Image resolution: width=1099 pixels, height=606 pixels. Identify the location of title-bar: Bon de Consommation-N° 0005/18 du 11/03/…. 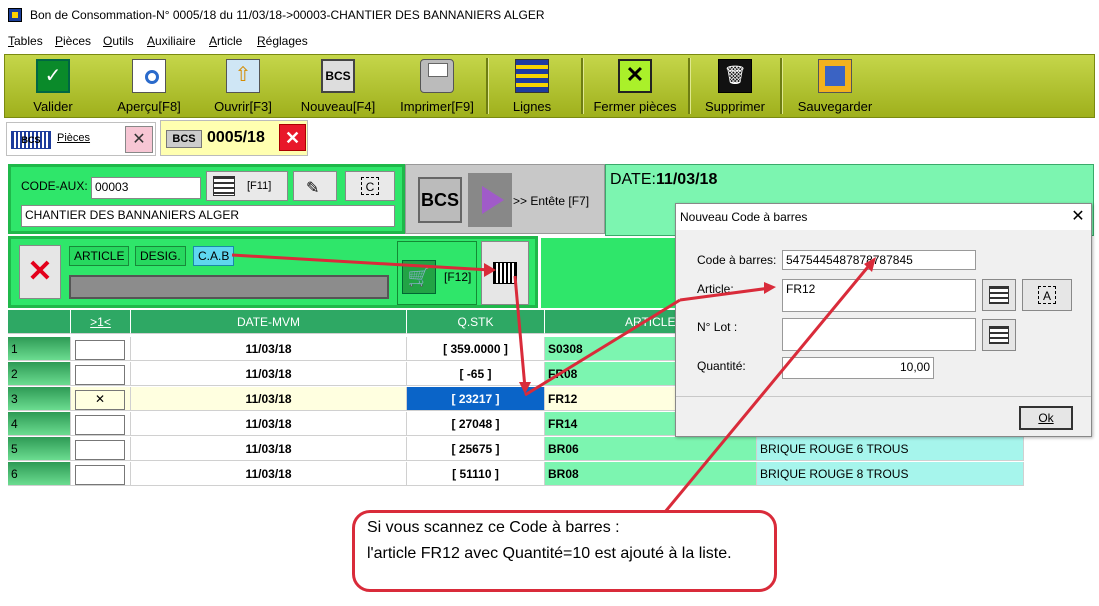
(549, 15).